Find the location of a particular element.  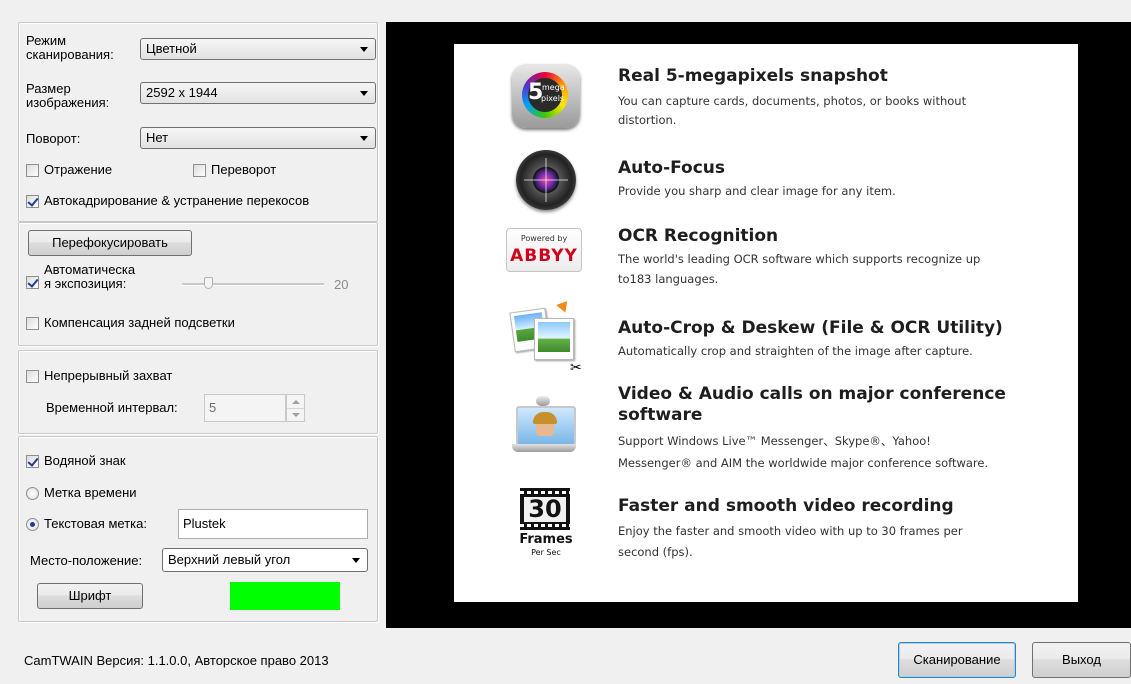

capture-settings-group is located at coordinates (198, 392).